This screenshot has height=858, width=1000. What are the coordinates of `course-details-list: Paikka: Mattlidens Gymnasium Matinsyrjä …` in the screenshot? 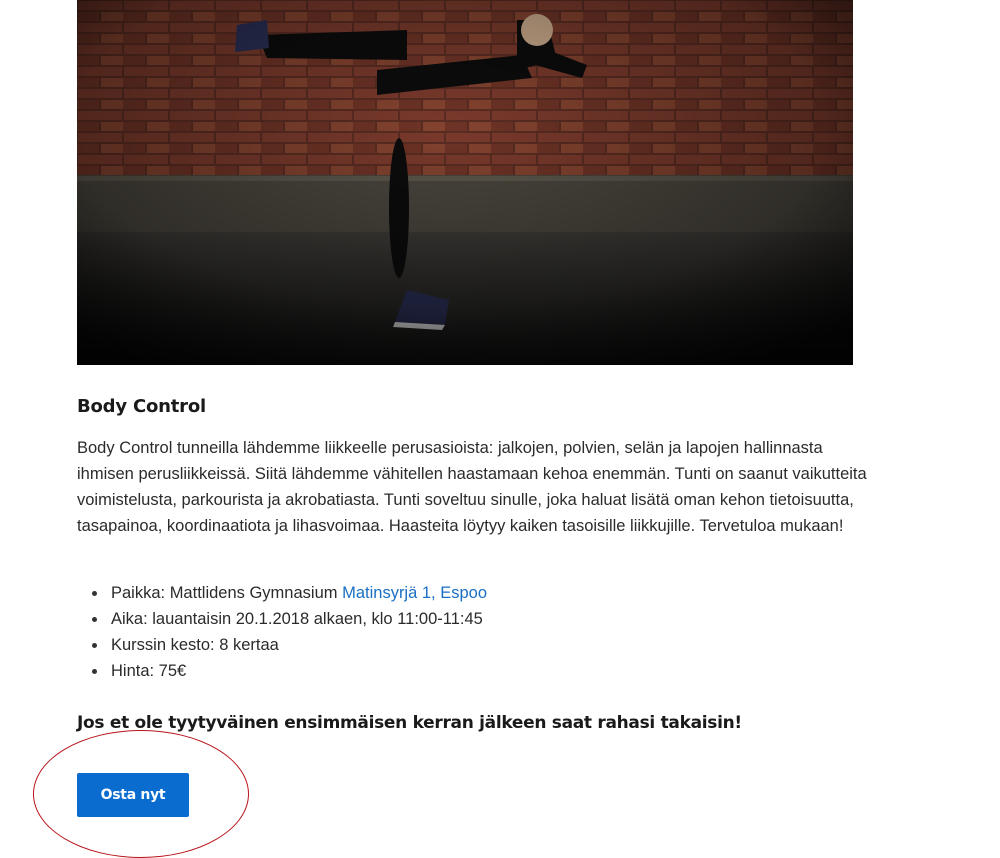 It's located at (282, 632).